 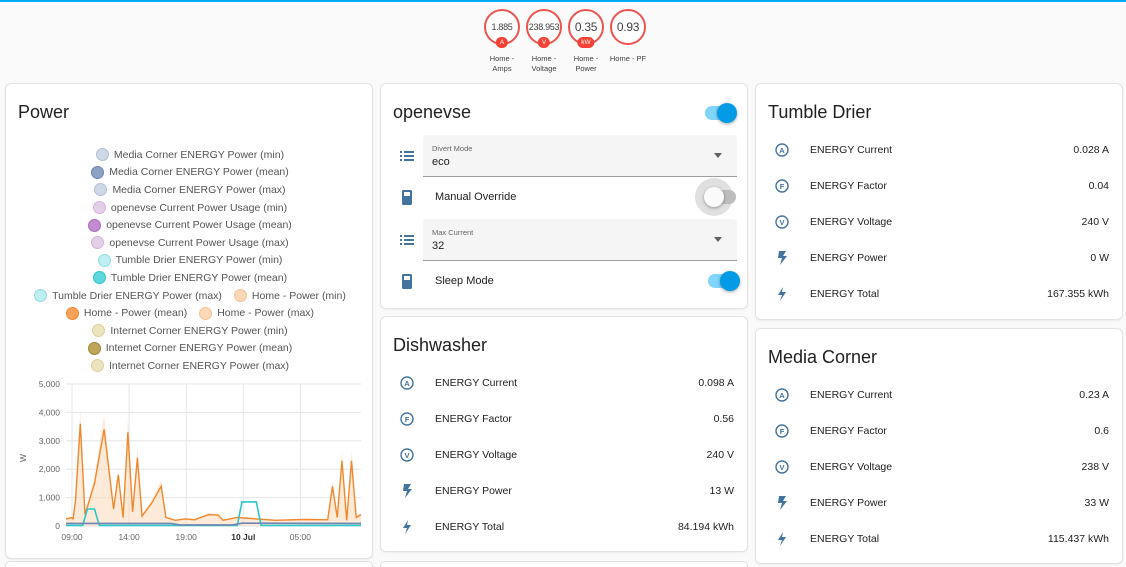 I want to click on entity-value: 13 W, so click(x=721, y=491).